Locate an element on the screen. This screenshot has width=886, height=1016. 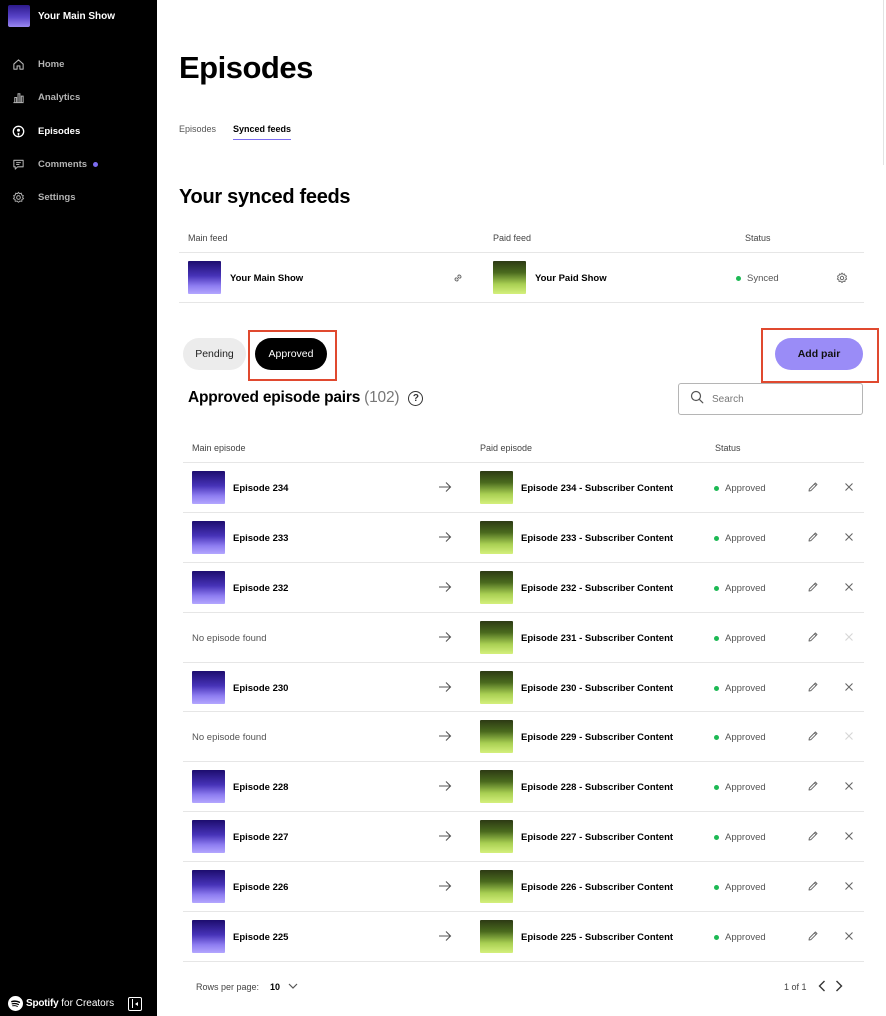
main-episode-name: Episode 230 is located at coordinates (261, 688).